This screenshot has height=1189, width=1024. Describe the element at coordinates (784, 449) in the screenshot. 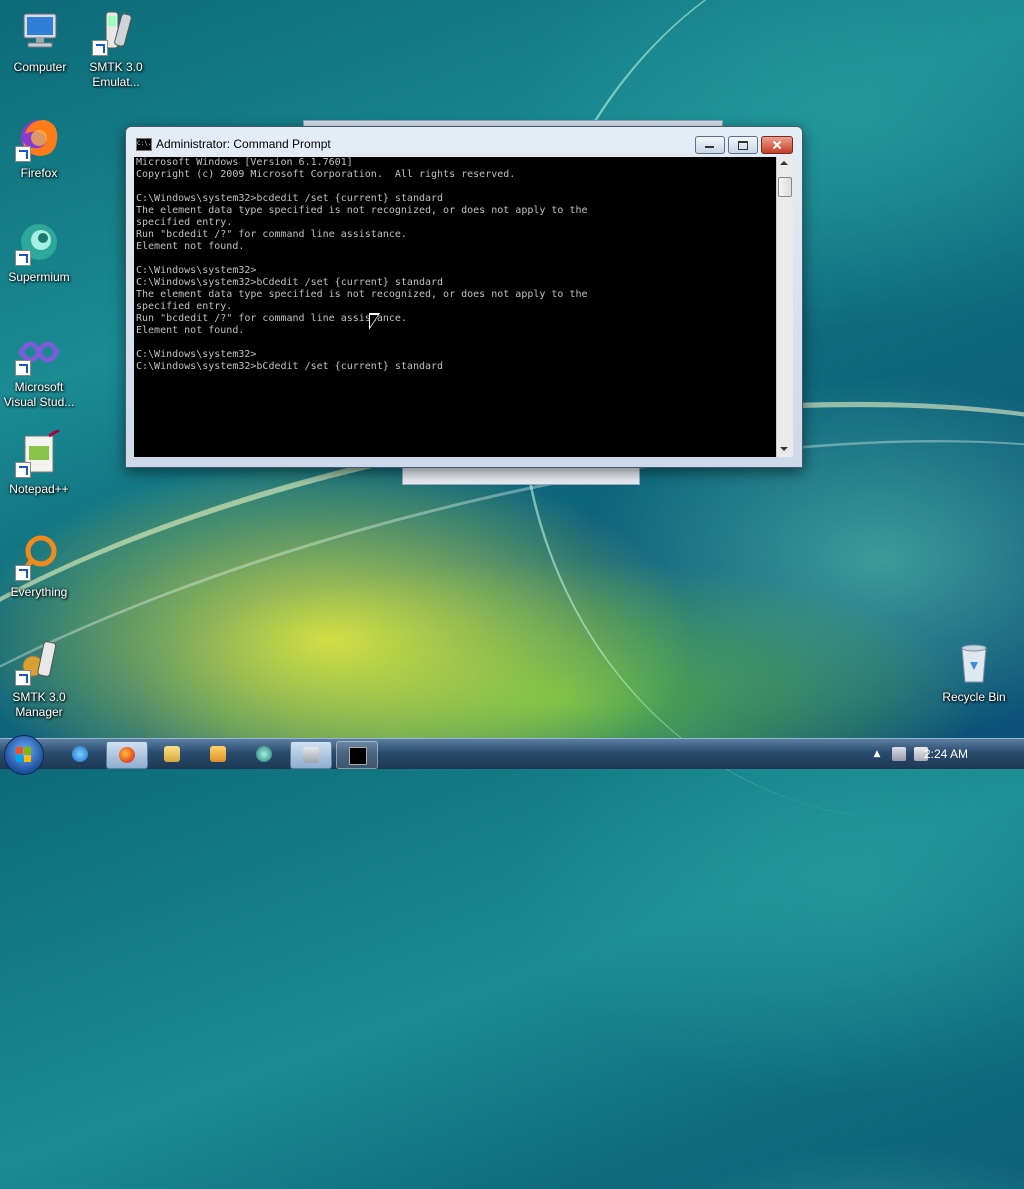

I see `scroll-down-arrow-icon` at that location.